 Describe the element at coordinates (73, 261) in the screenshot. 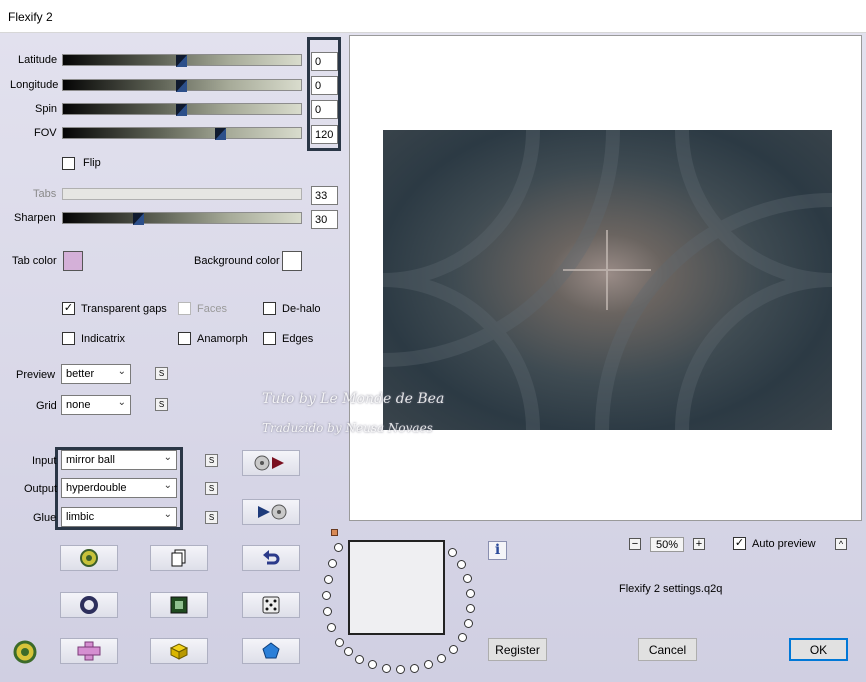

I see `tab-color-swatch` at that location.